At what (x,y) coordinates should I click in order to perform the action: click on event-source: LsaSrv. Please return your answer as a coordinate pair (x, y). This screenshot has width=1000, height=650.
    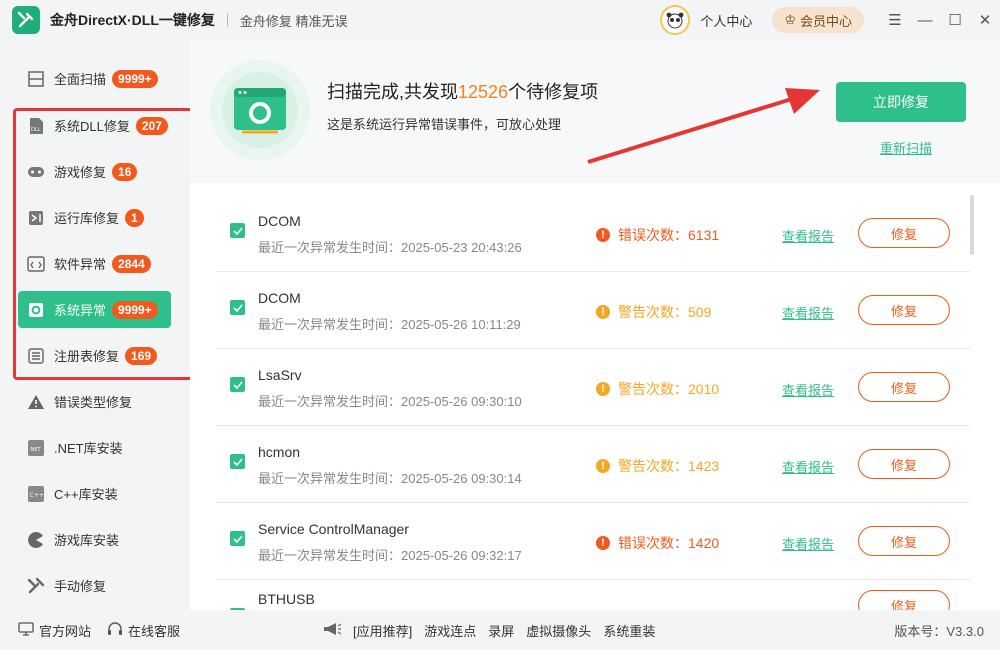
    Looking at the image, I should click on (280, 375).